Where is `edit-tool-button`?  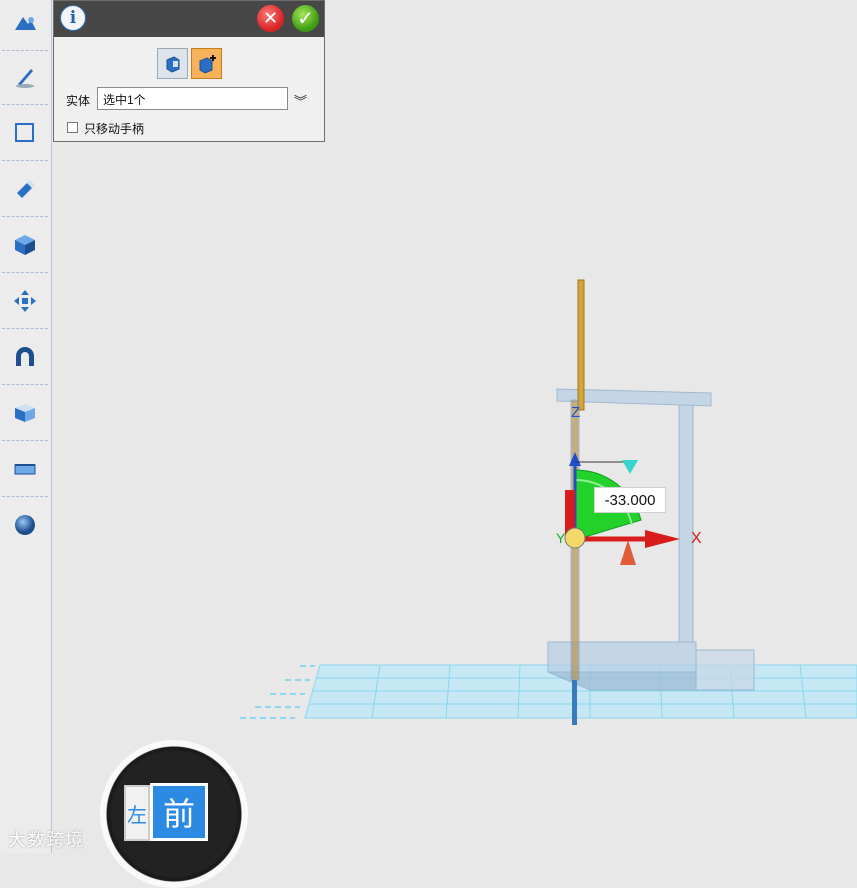 edit-tool-button is located at coordinates (25, 189).